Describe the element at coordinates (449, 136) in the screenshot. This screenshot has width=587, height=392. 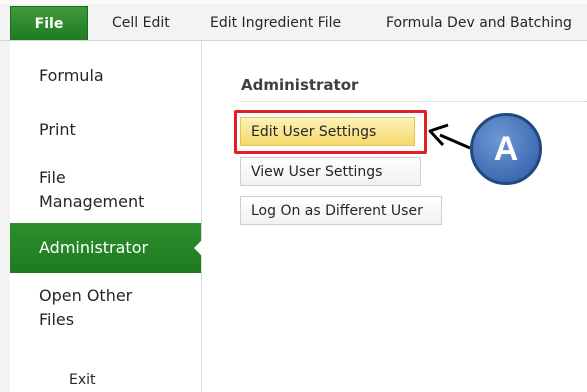
I see `annotation-arrow` at that location.